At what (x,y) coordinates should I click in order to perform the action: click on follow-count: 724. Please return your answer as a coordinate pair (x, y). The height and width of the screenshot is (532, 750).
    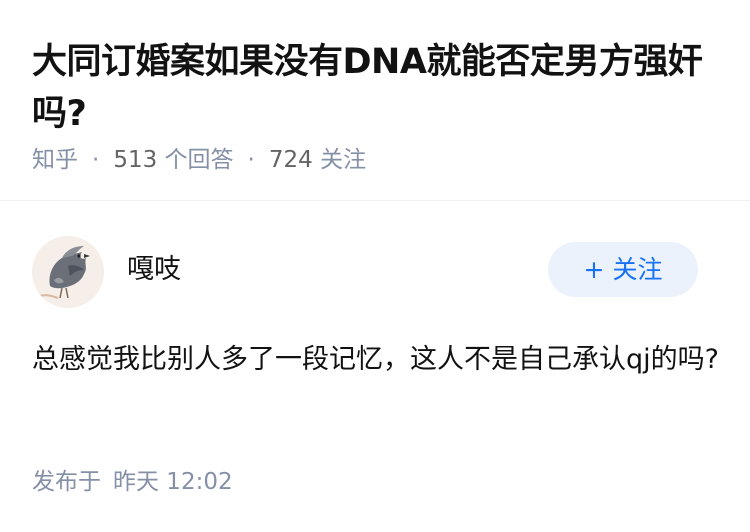
    Looking at the image, I should click on (290, 160).